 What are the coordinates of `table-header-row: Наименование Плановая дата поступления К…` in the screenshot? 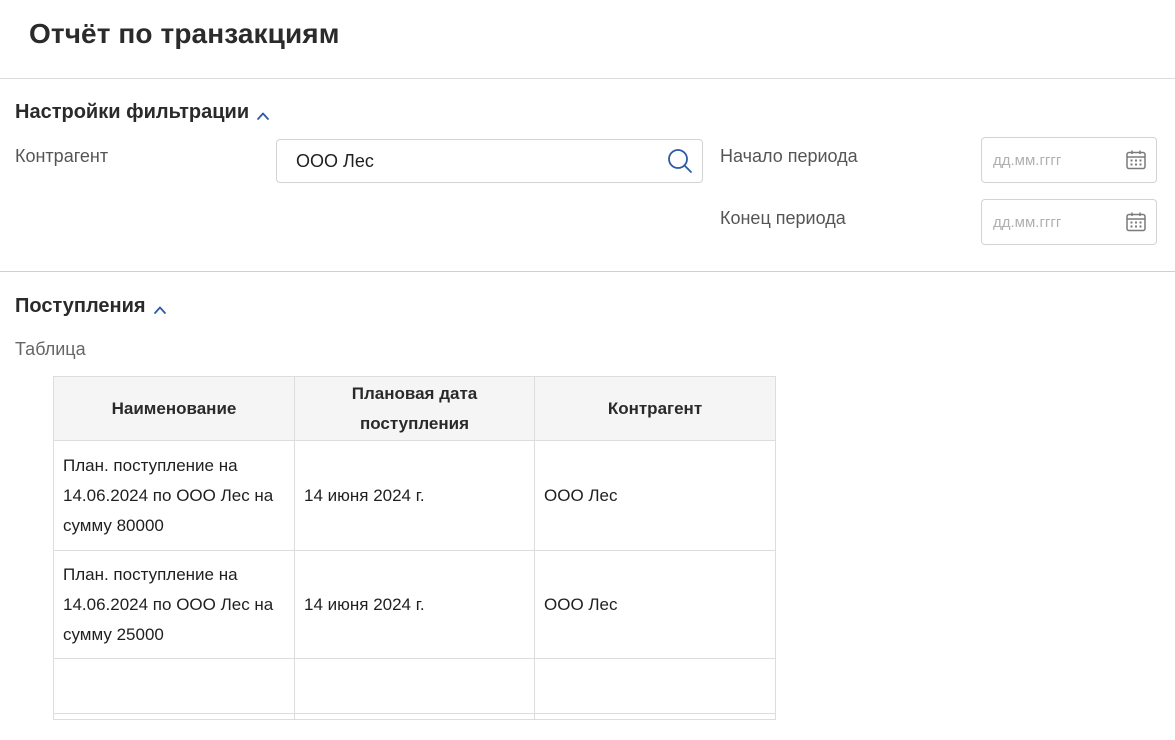 It's located at (414, 408).